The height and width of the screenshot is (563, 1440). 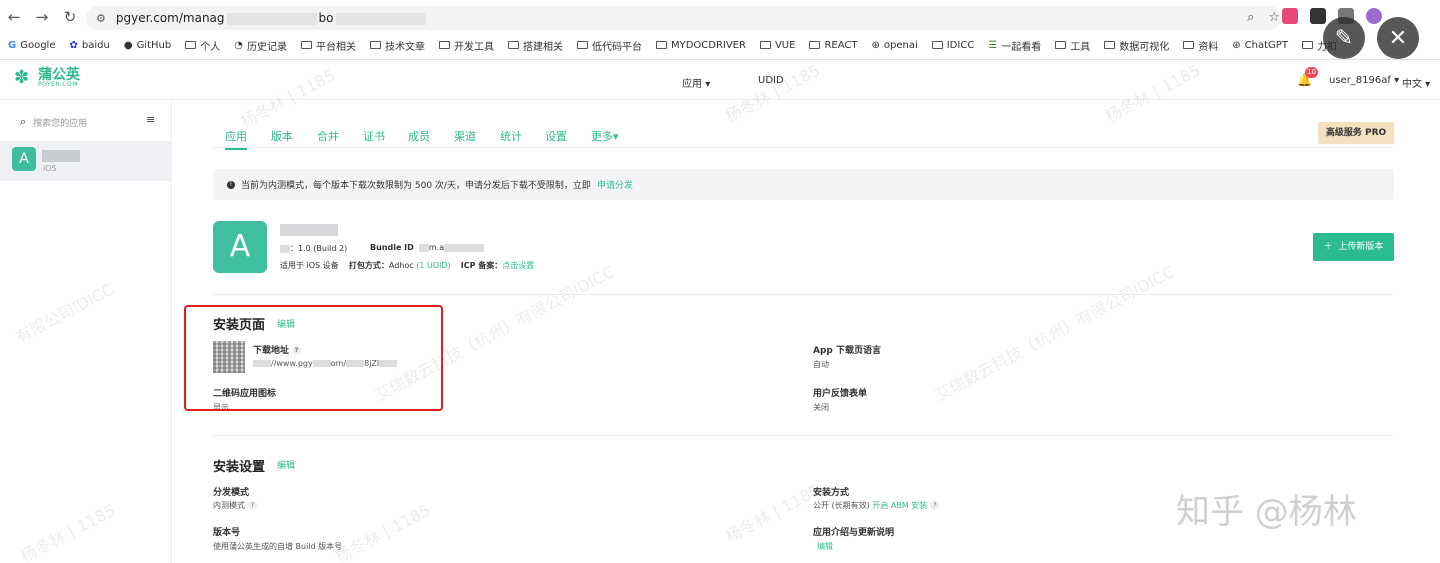 I want to click on address-row: ← → ↻ ⚙ pgyer.com/manag bo ⌕ ☆, so click(x=720, y=17).